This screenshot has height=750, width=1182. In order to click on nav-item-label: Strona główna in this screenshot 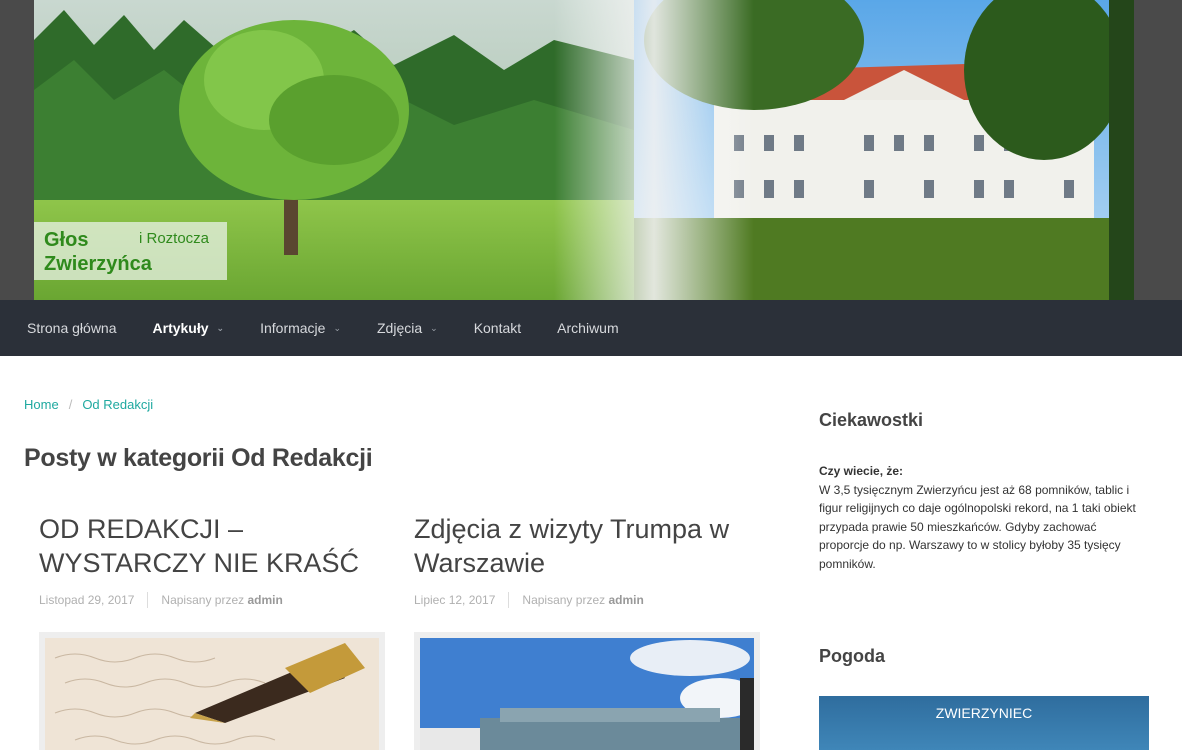, I will do `click(72, 328)`.